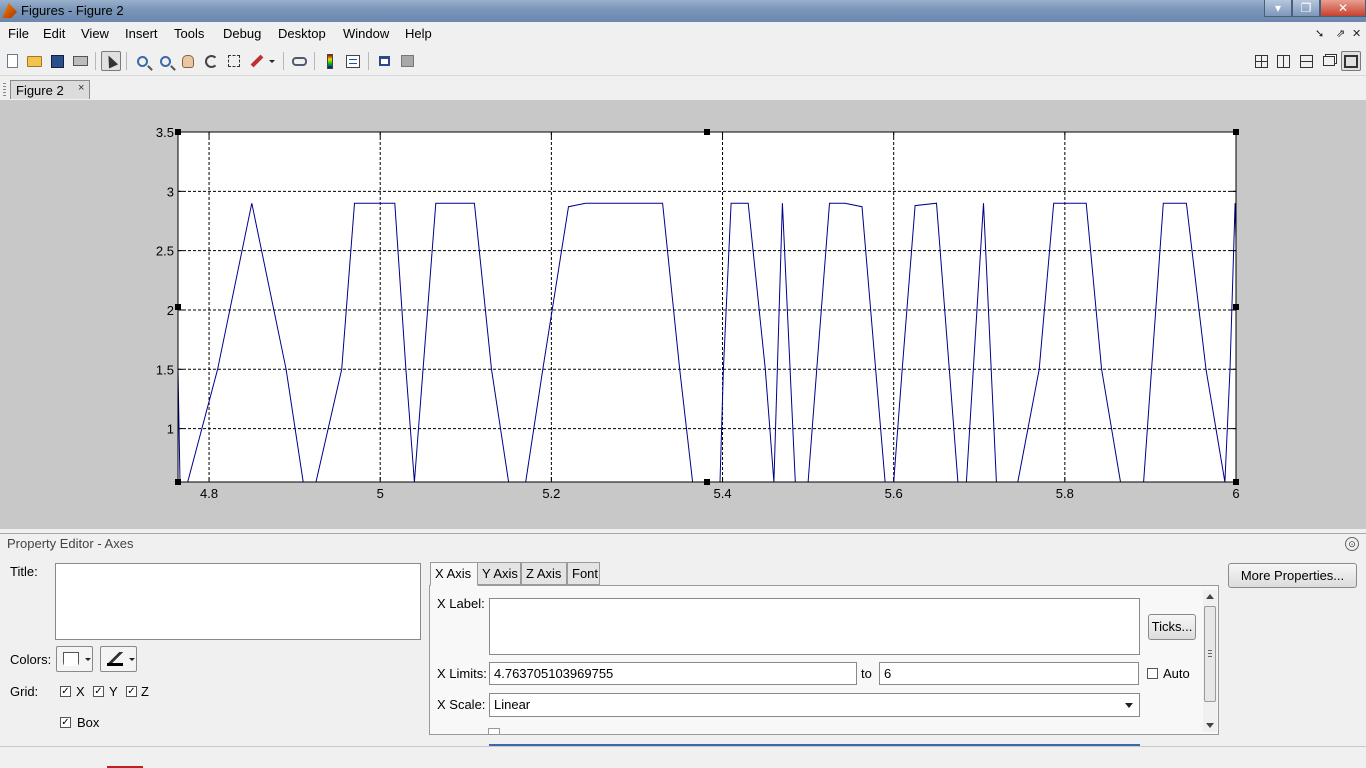  What do you see at coordinates (1351, 61) in the screenshot?
I see `maximize-icon` at bounding box center [1351, 61].